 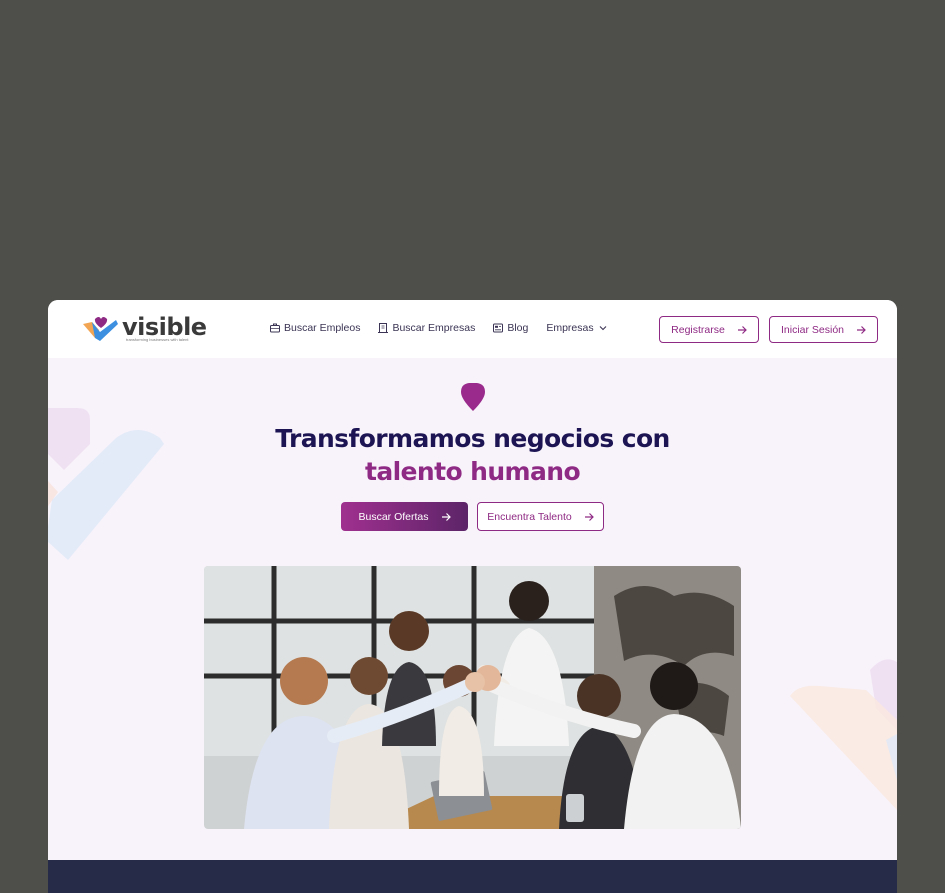 I want to click on nav-item-empresas-dropdown: Empresas, so click(x=576, y=328).